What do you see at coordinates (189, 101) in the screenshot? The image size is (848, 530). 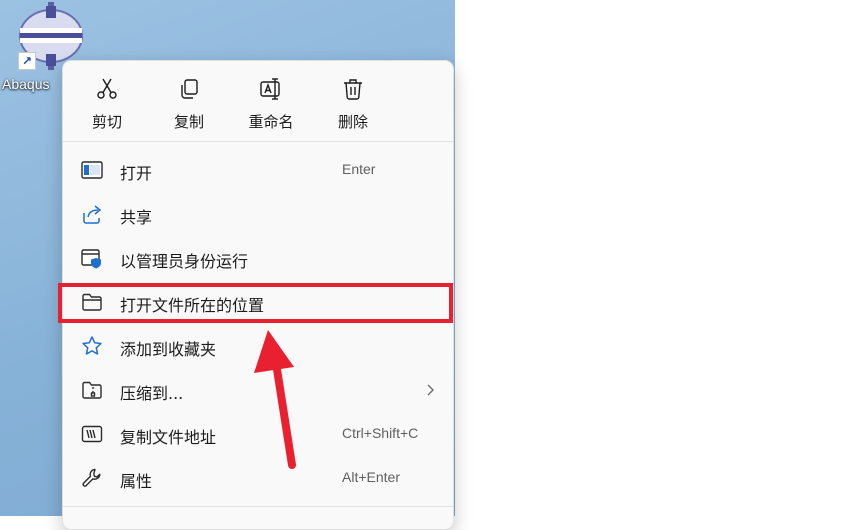 I see `copy-button: 复制` at bounding box center [189, 101].